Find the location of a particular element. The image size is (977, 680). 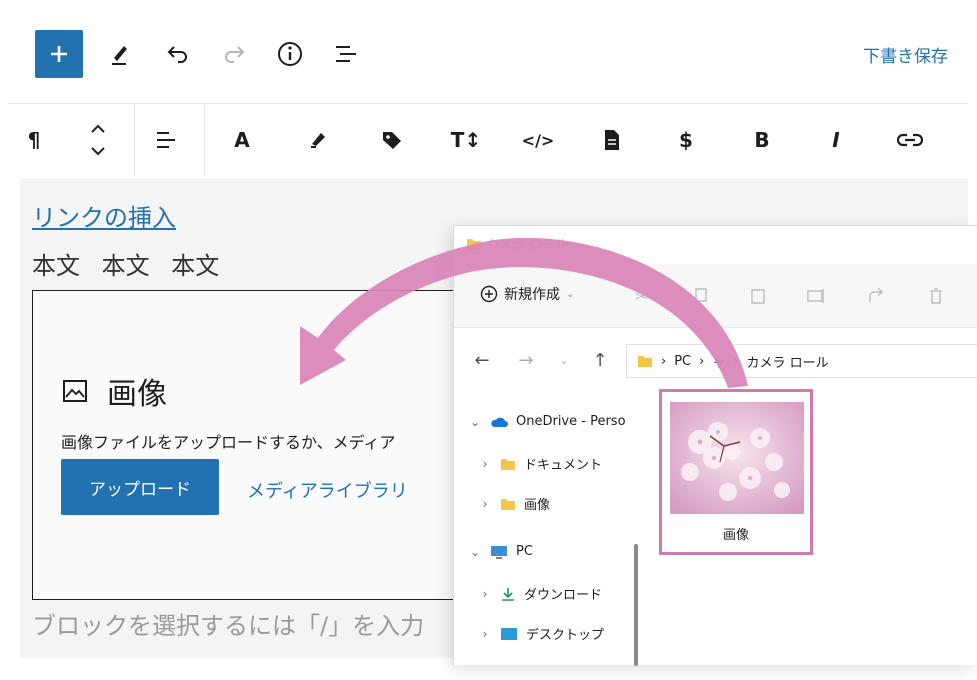

tag-button is located at coordinates (392, 140).